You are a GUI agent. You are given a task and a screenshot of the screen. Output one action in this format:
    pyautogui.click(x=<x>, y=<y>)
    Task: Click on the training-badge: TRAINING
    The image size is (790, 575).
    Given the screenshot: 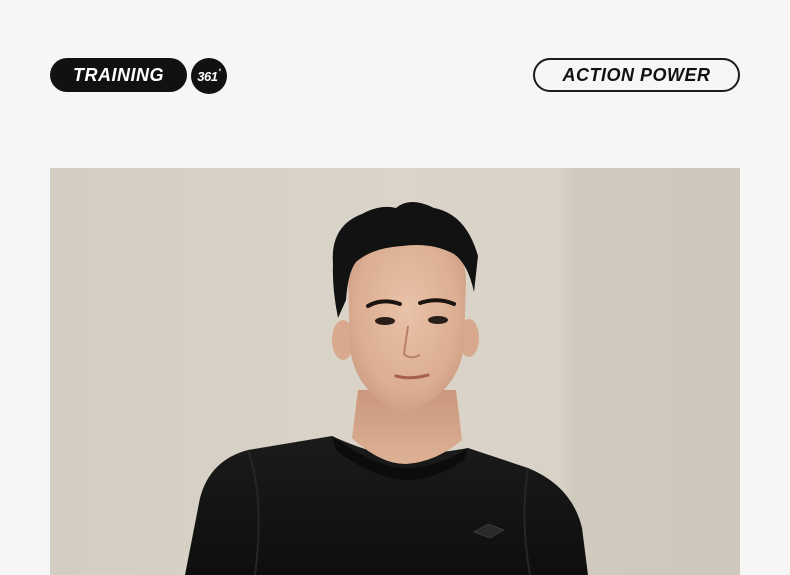 What is the action you would take?
    pyautogui.click(x=118, y=75)
    